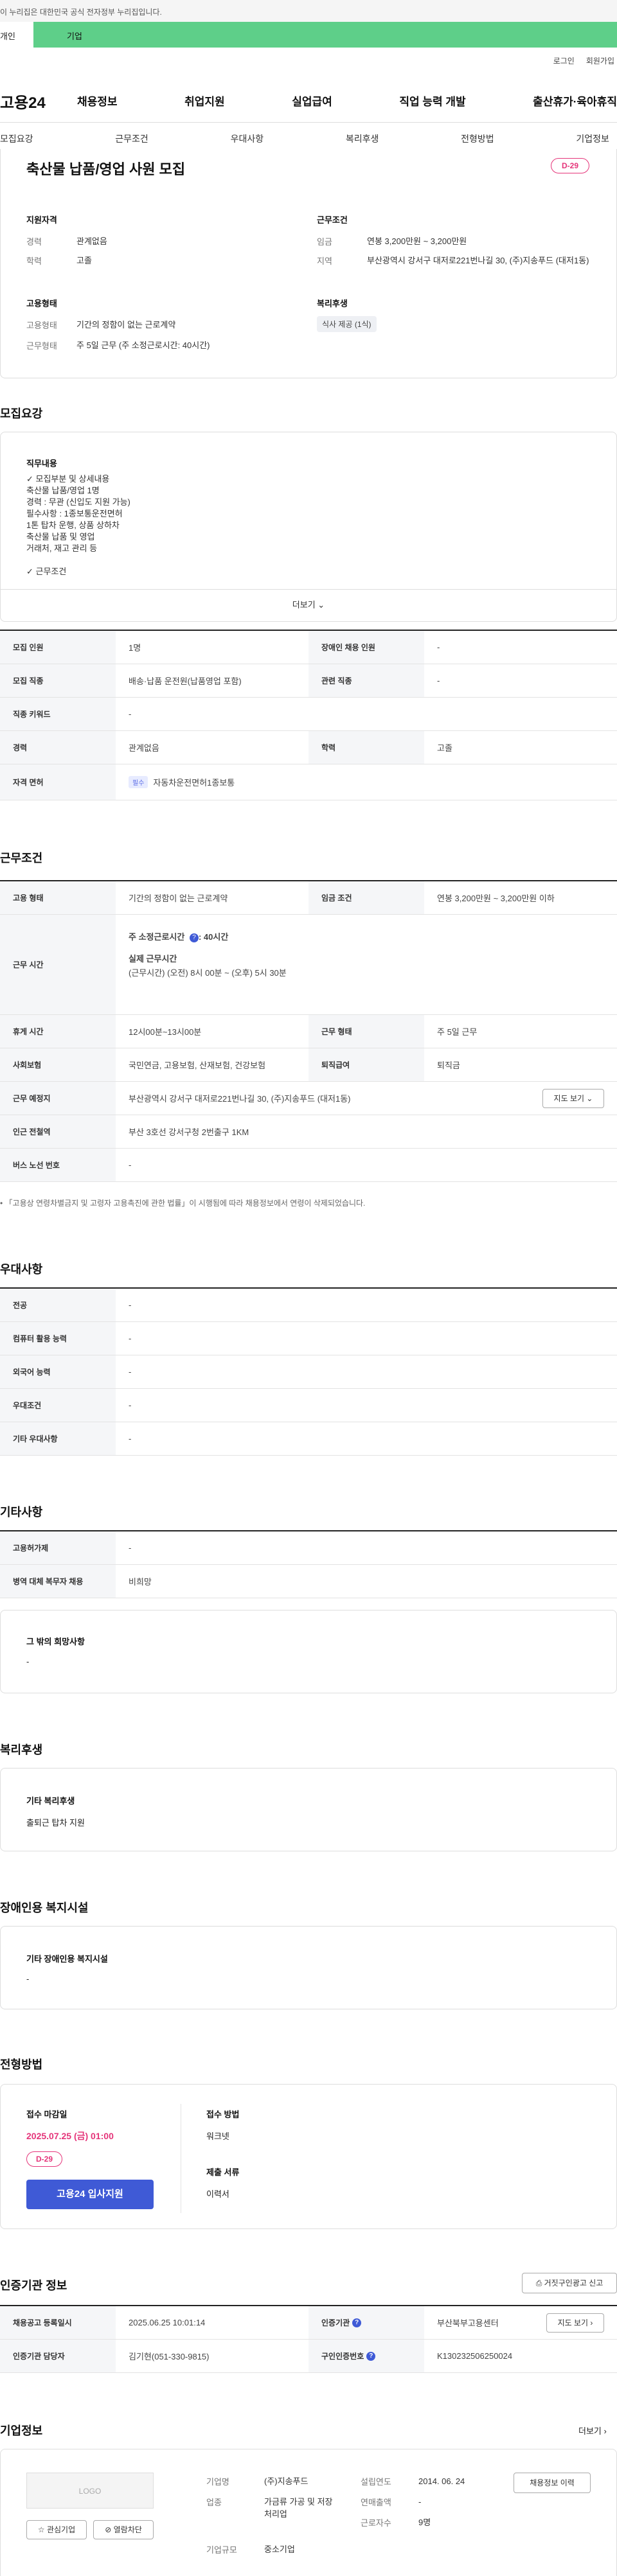  Describe the element at coordinates (308, 1338) in the screenshot. I see `table-row: 컴퓨터 활용 능력 -` at that location.